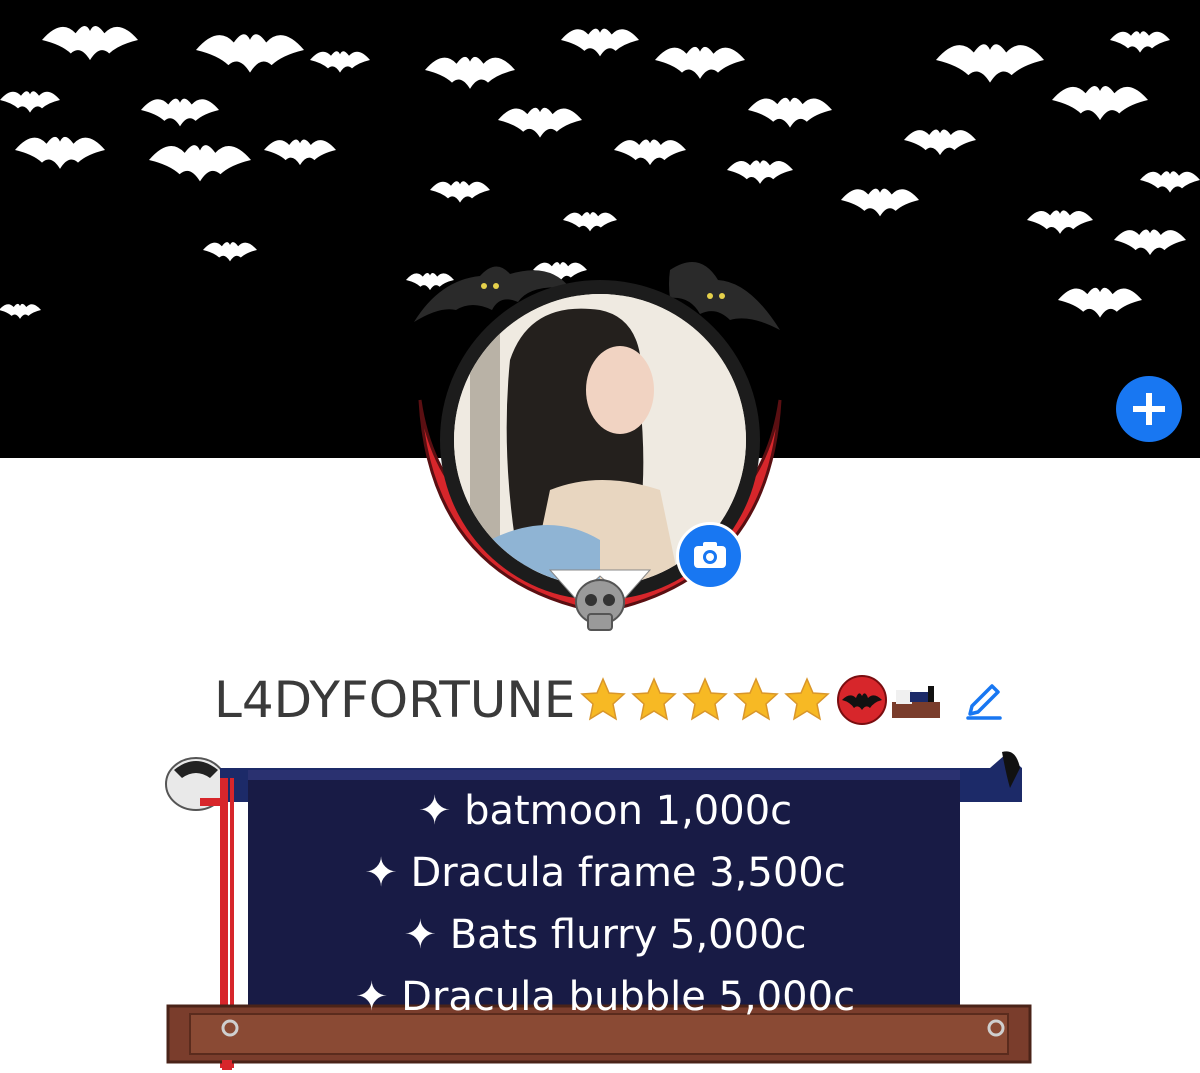 This screenshot has height=1073, width=1200. Describe the element at coordinates (916, 702) in the screenshot. I see `coffin-badge-icon` at that location.